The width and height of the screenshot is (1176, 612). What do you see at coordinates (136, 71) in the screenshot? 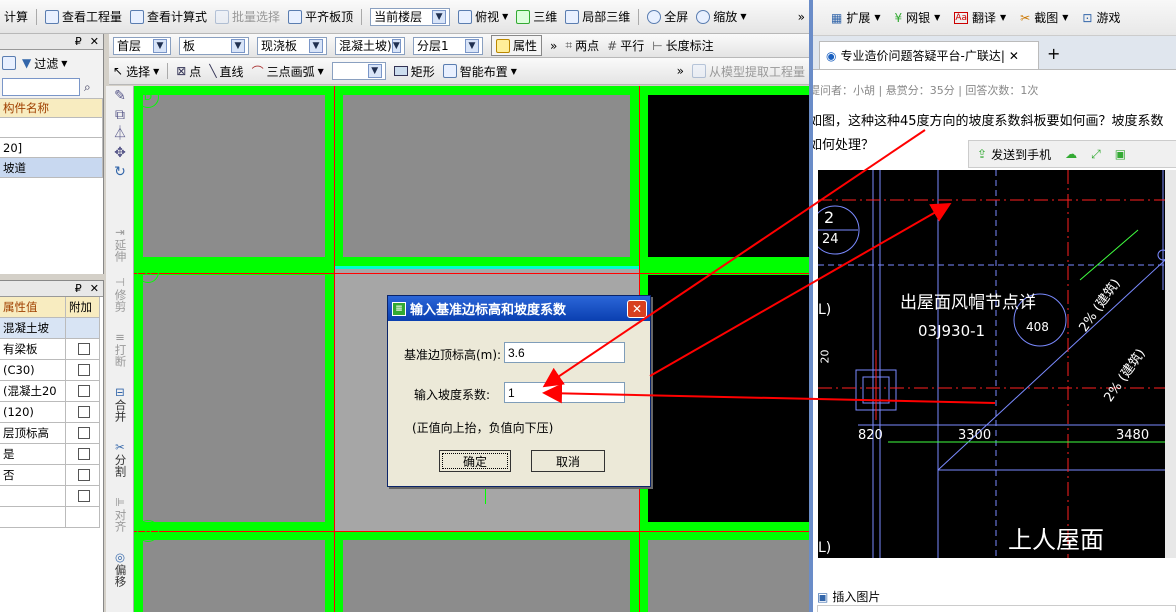
I see `select-button: ↖ 选择 ▼` at bounding box center [136, 71].